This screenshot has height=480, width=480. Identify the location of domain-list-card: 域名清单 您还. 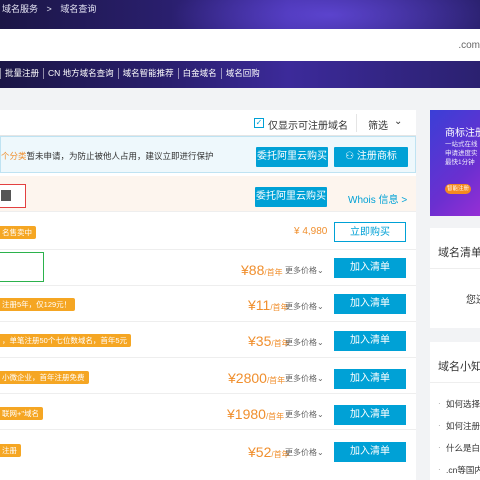
(455, 278).